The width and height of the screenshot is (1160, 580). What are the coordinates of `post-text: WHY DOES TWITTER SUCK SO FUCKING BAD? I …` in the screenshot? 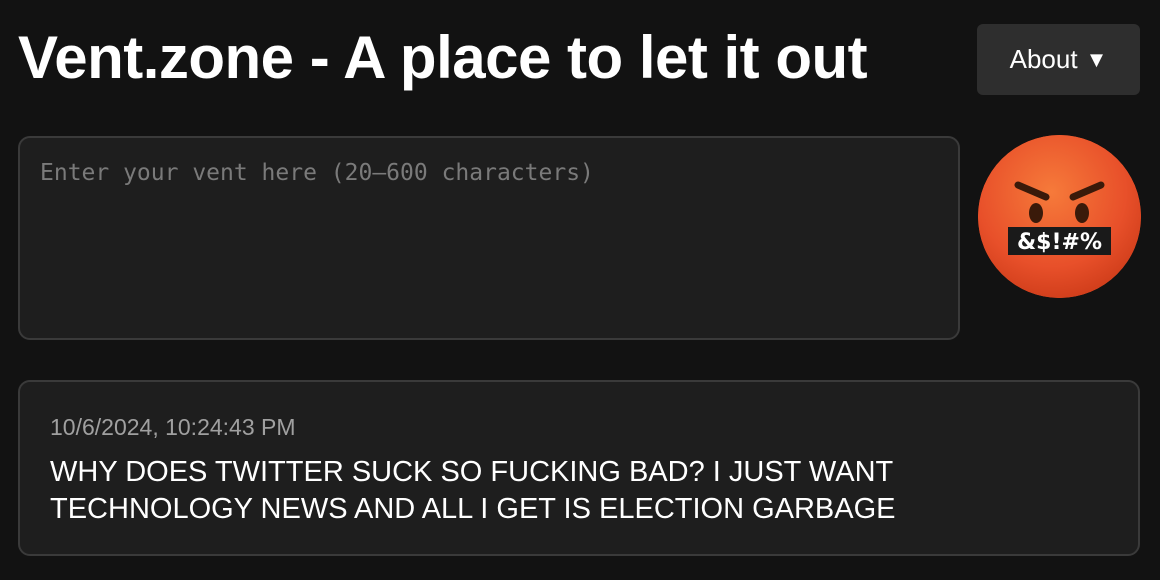 It's located at (473, 490).